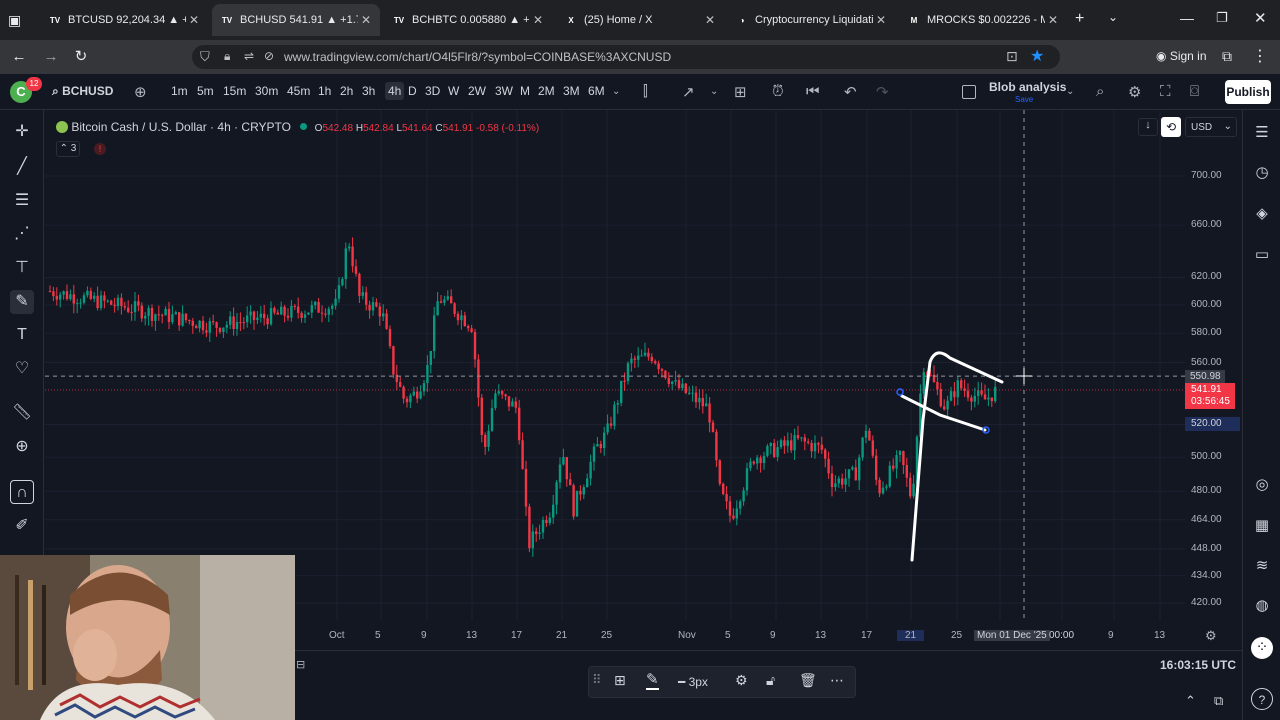  What do you see at coordinates (1113, 17) in the screenshot?
I see `tab-list-icon: ⌄` at bounding box center [1113, 17].